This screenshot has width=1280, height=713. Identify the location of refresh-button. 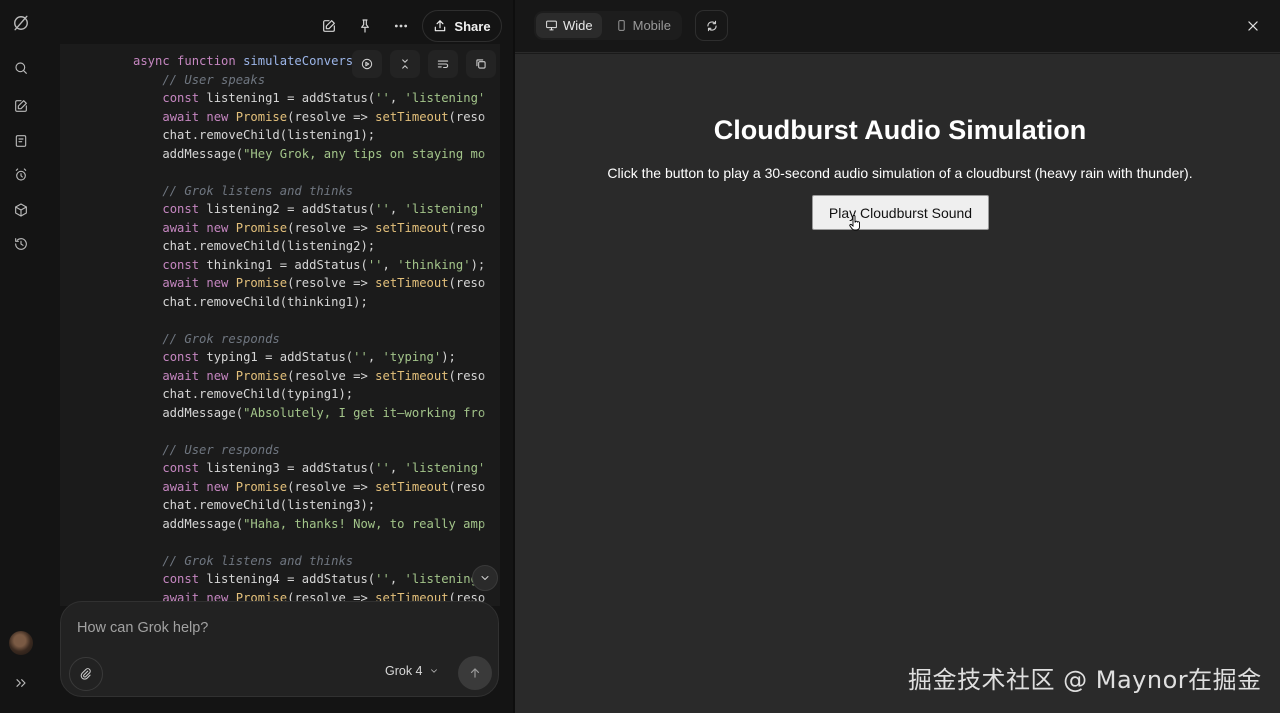
(711, 25).